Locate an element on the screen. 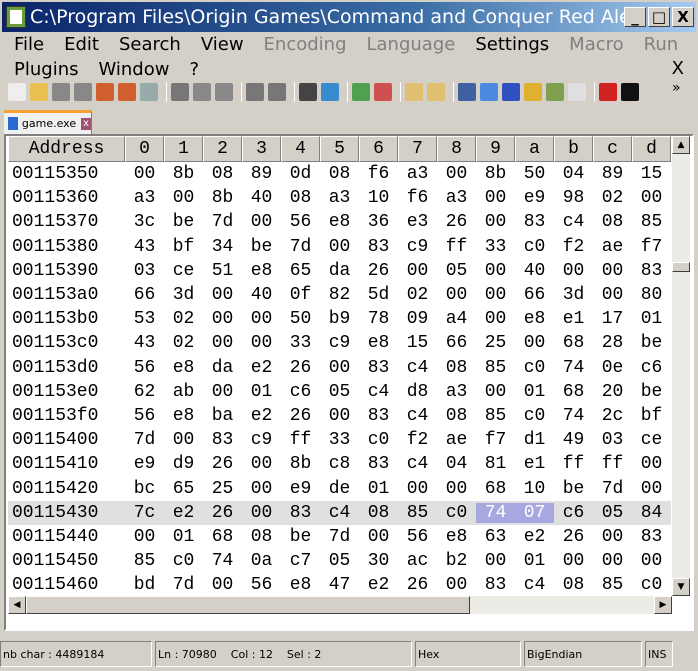 This screenshot has width=698, height=671. hex-byte: da is located at coordinates (339, 271).